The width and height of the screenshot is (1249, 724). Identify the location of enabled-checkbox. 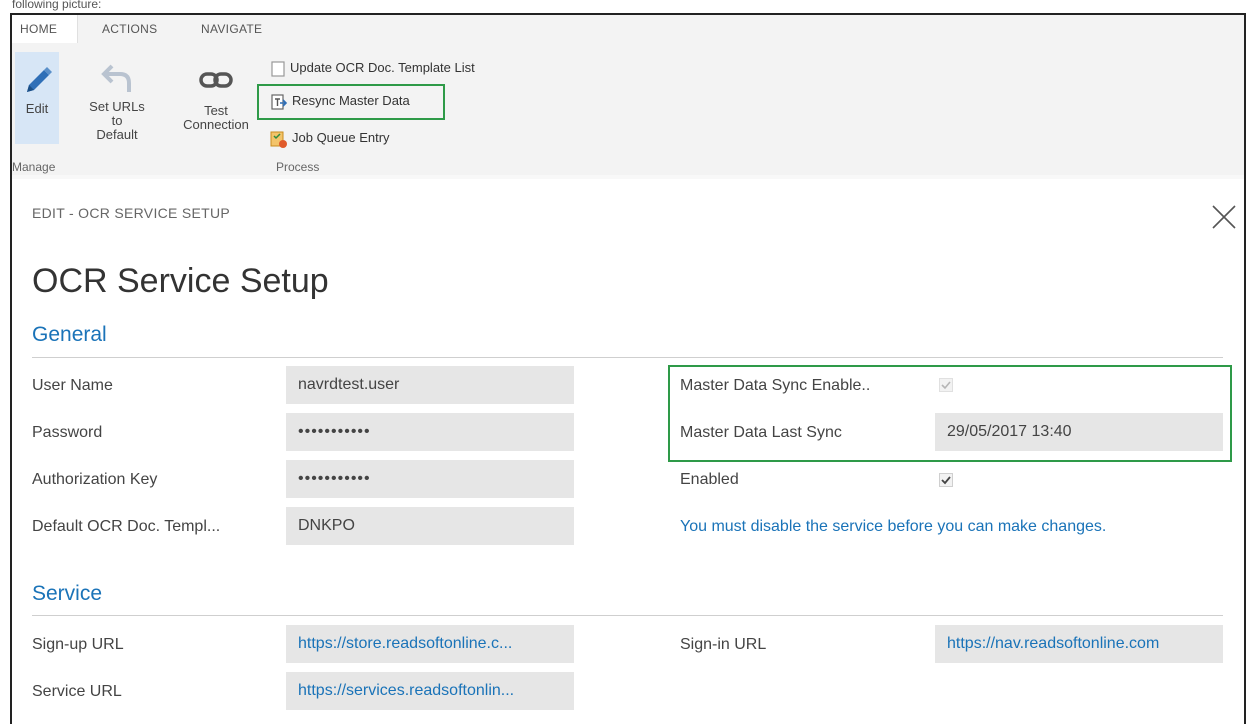
(946, 480).